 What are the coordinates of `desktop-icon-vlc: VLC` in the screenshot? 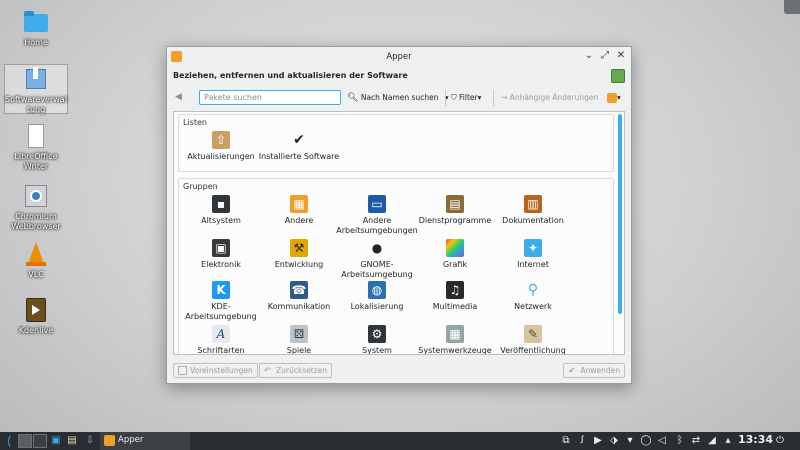 It's located at (36, 260).